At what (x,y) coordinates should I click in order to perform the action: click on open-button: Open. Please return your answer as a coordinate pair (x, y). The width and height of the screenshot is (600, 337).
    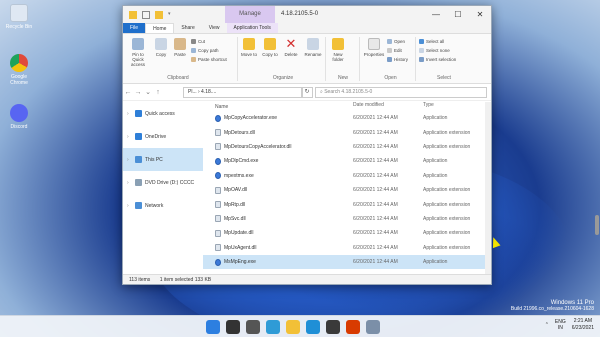
    Looking at the image, I should click on (396, 41).